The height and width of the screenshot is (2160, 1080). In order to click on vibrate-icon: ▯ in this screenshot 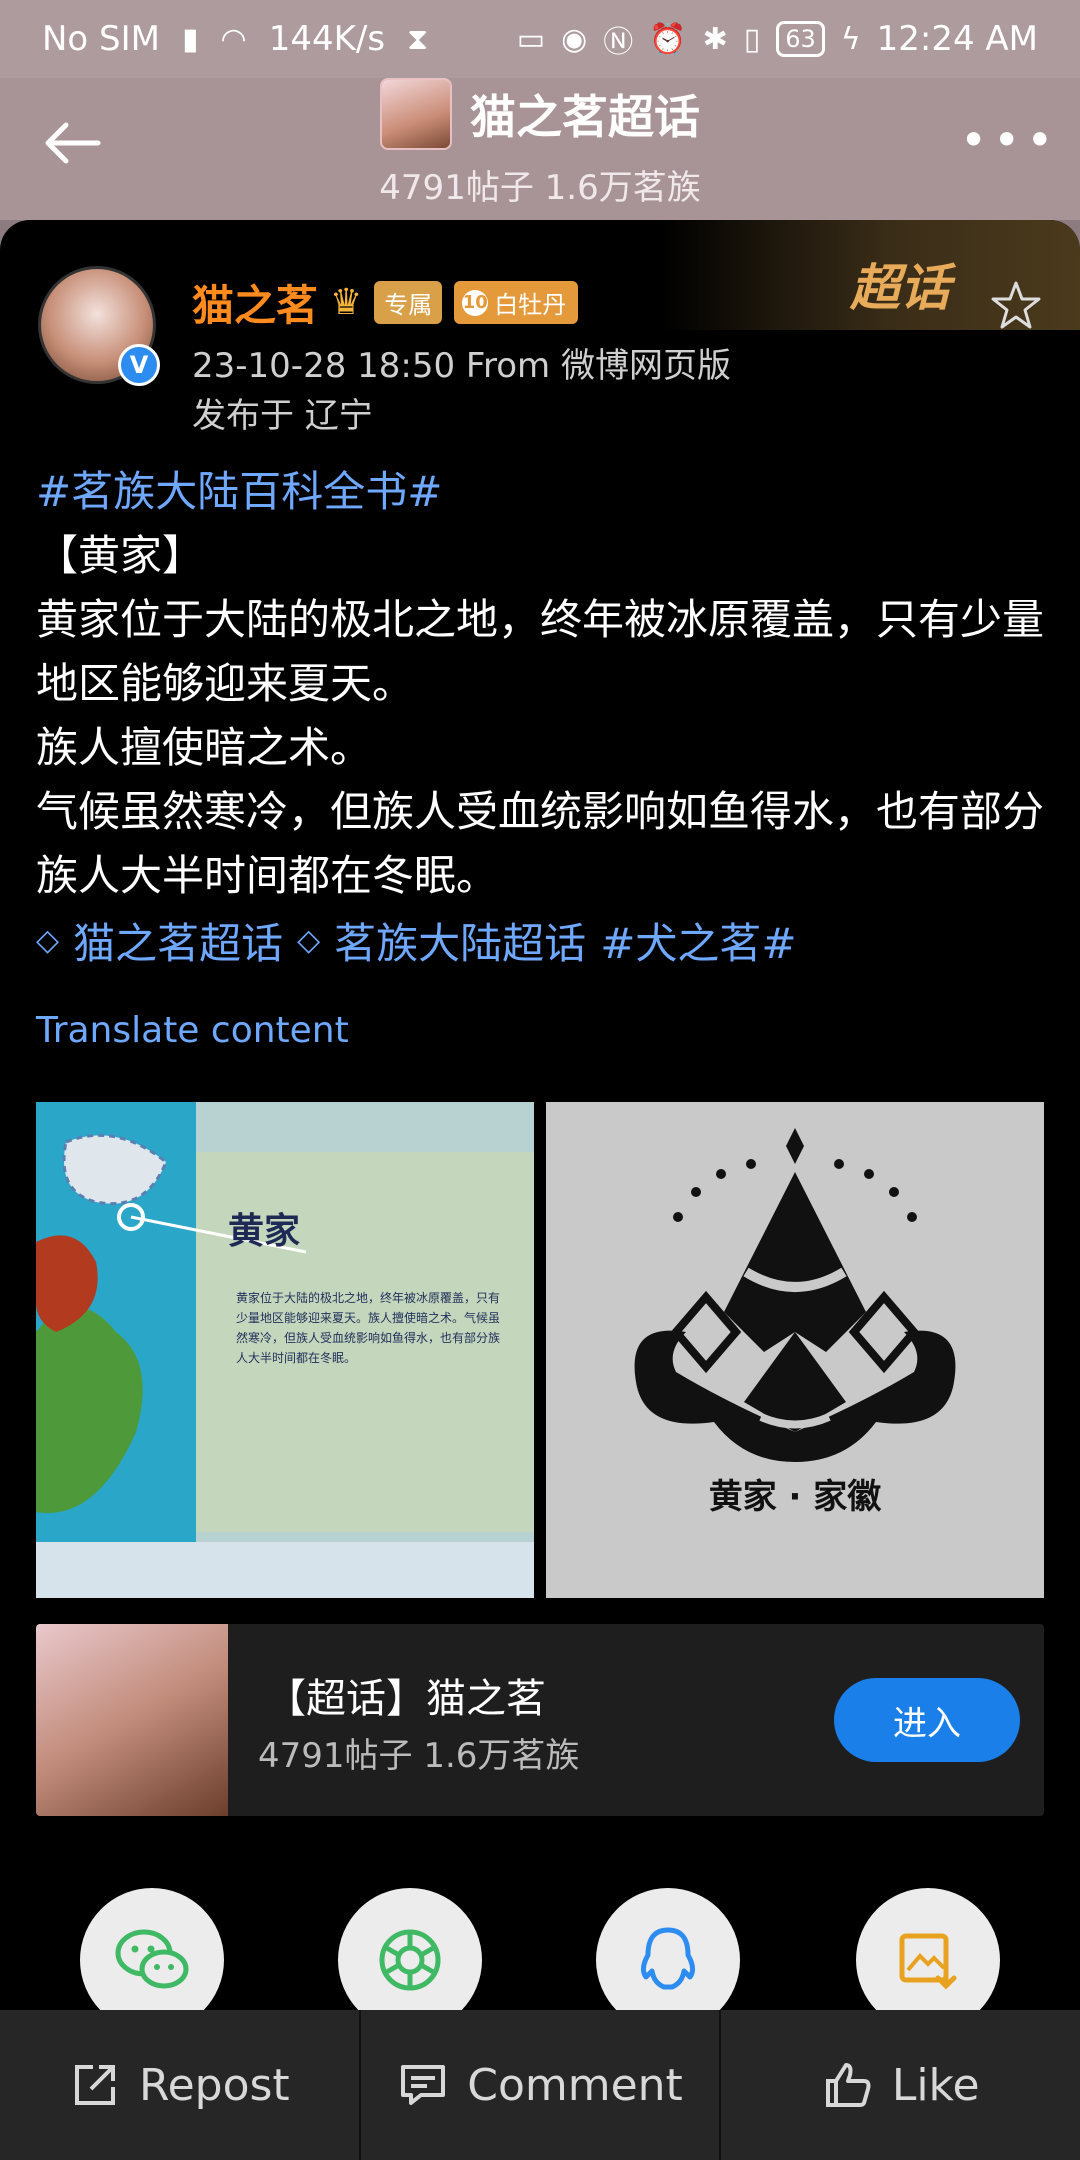, I will do `click(752, 39)`.